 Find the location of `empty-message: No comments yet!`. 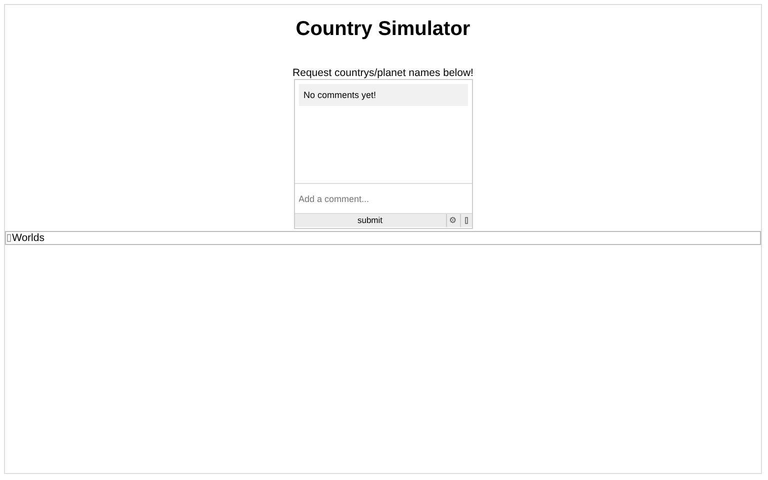

empty-message: No comments yet! is located at coordinates (383, 95).